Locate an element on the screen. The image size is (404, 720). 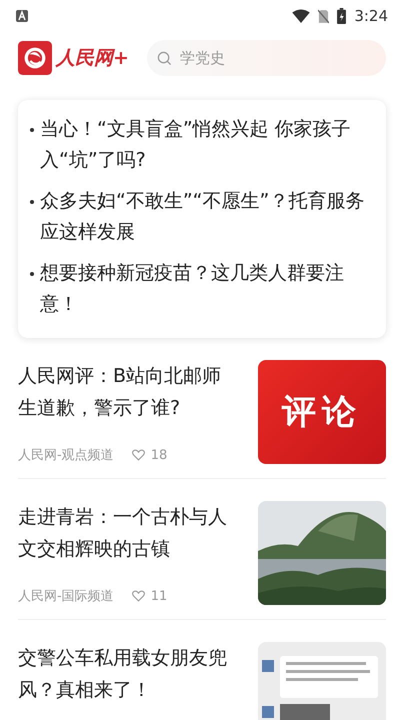
battery-icon is located at coordinates (341, 16).